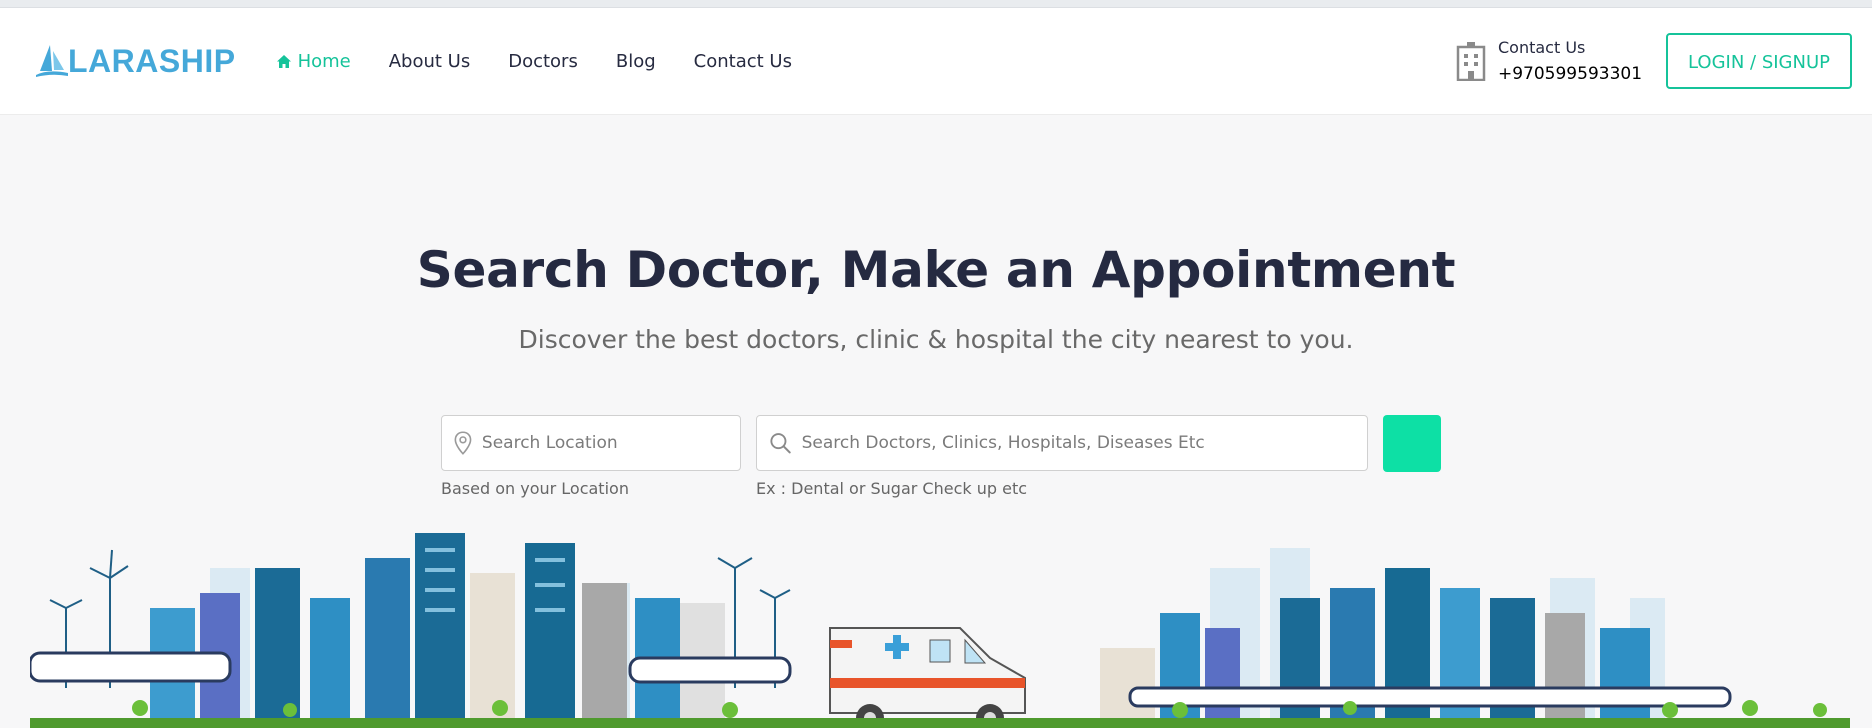  Describe the element at coordinates (543, 61) in the screenshot. I see `nav-doctors: Doctors` at that location.